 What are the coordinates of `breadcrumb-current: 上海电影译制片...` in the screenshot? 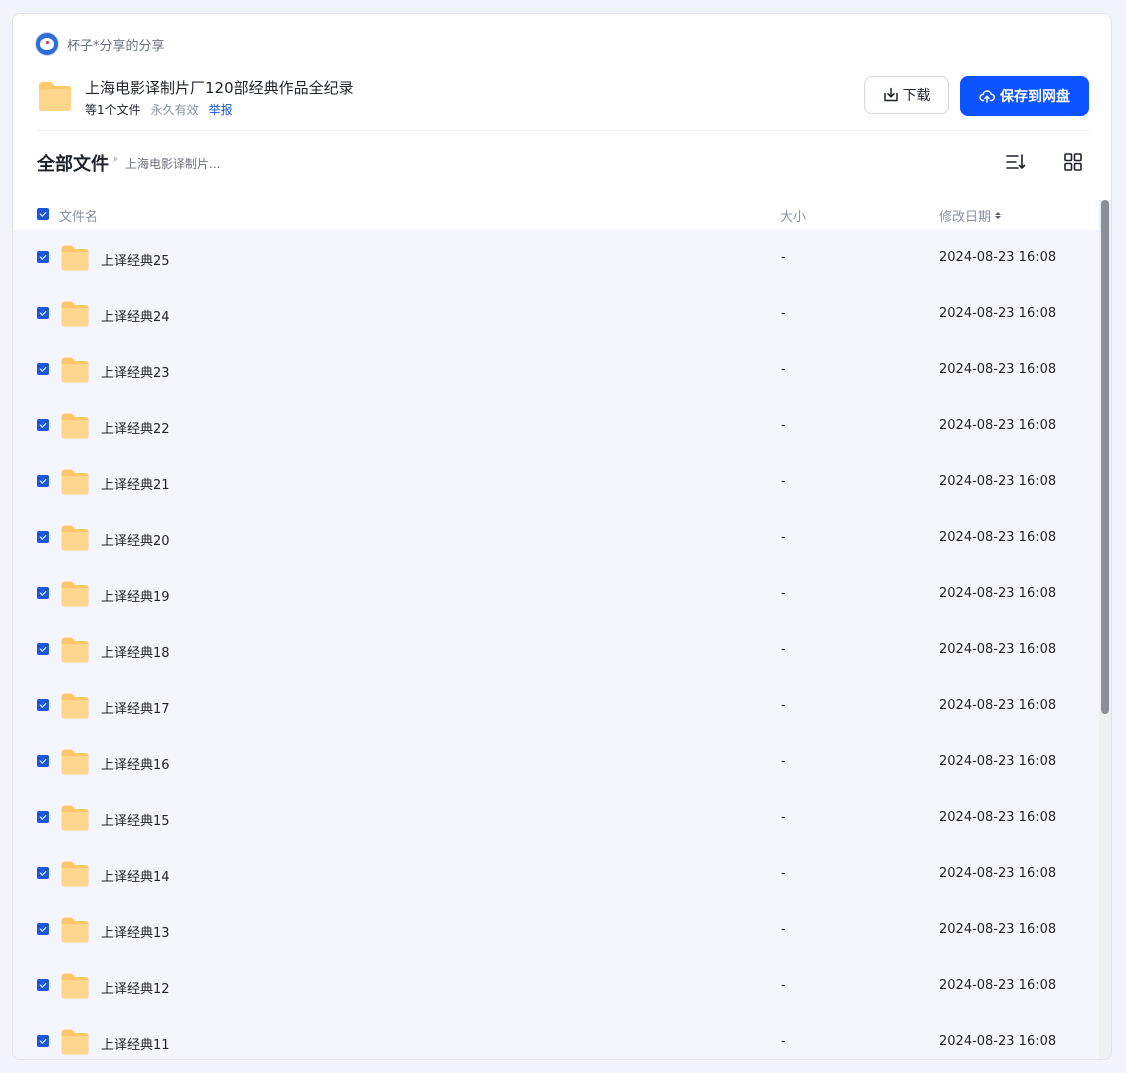 It's located at (172, 163).